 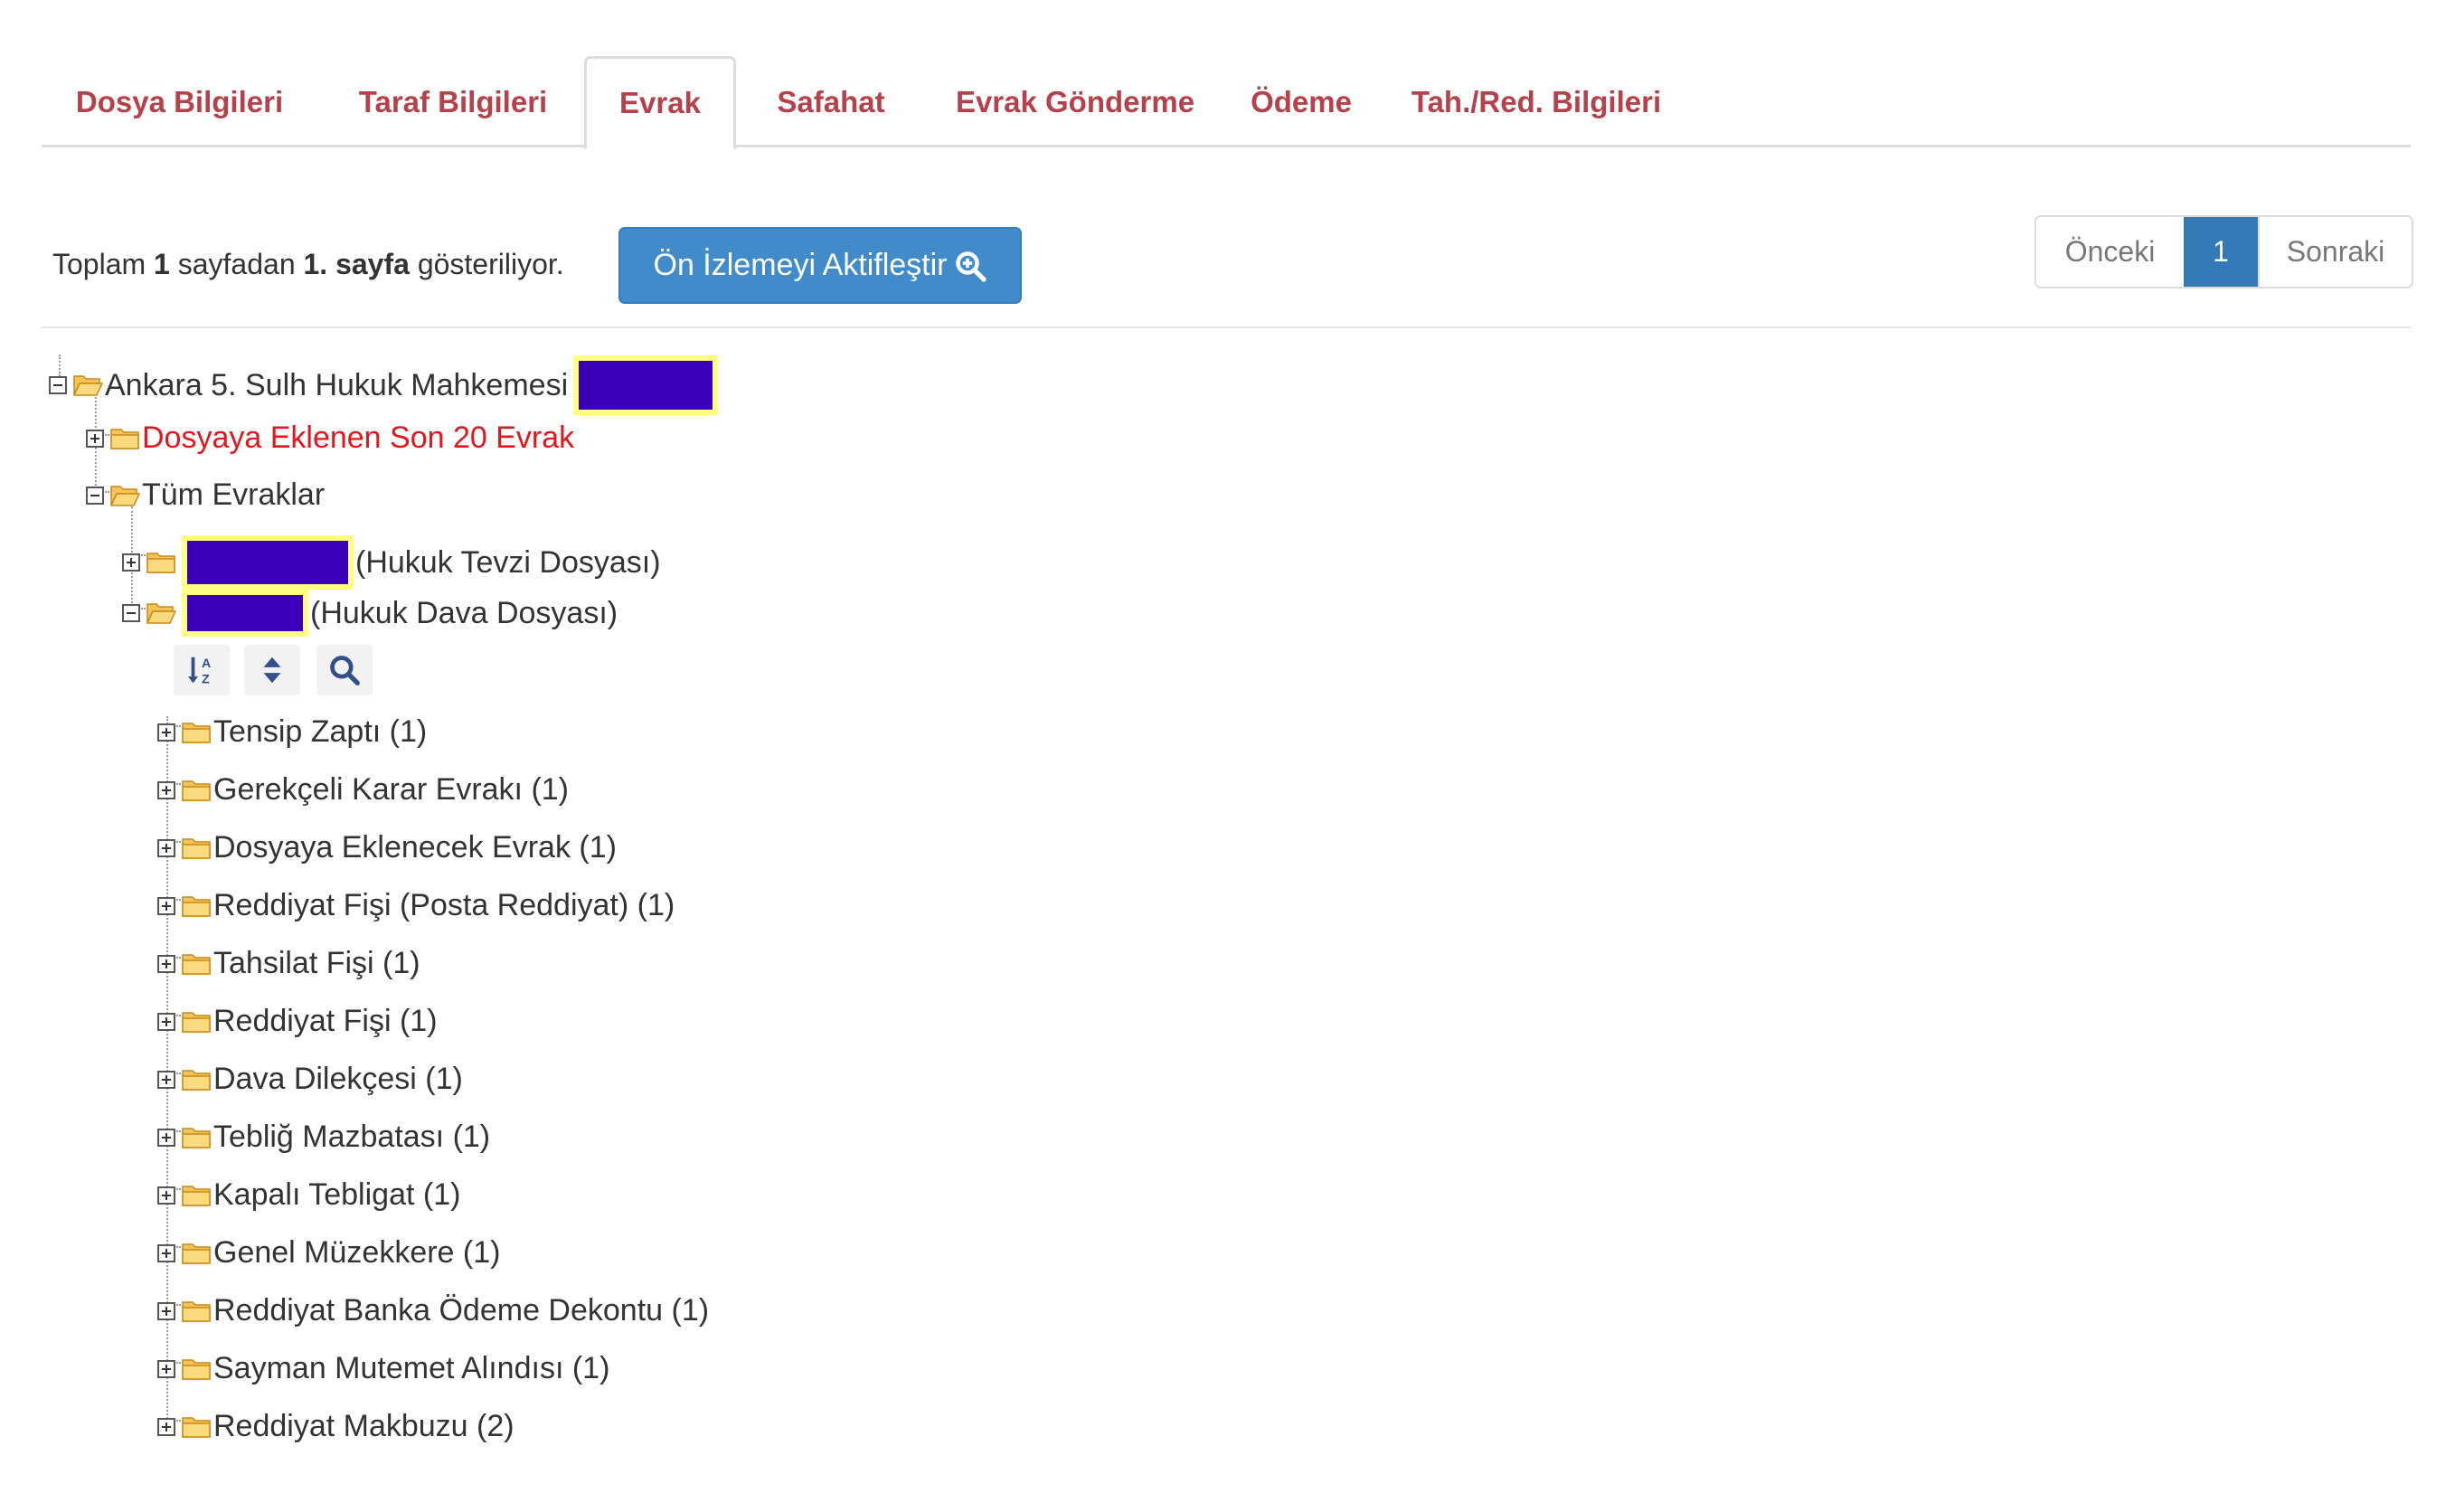 I want to click on tree-node-root: Ankara 5. Sulh Hukuk Mahkemesi, so click(x=384, y=385).